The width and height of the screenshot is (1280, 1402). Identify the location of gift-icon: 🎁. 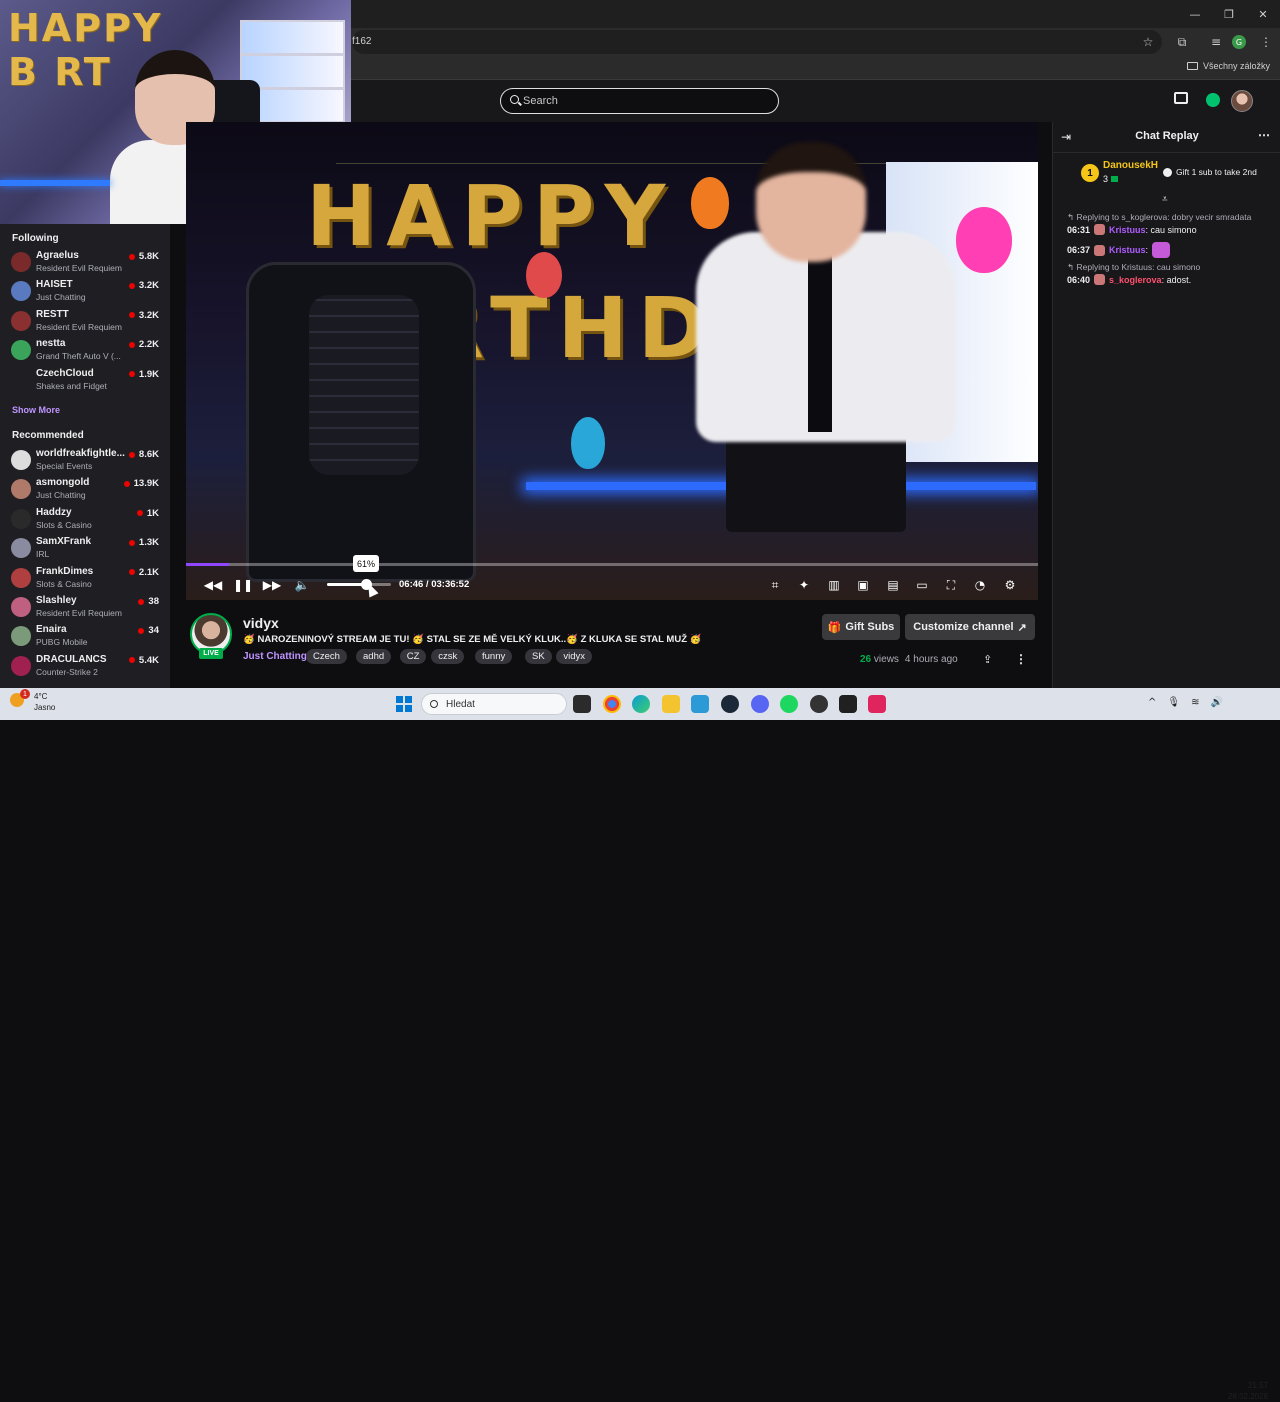
(834, 627).